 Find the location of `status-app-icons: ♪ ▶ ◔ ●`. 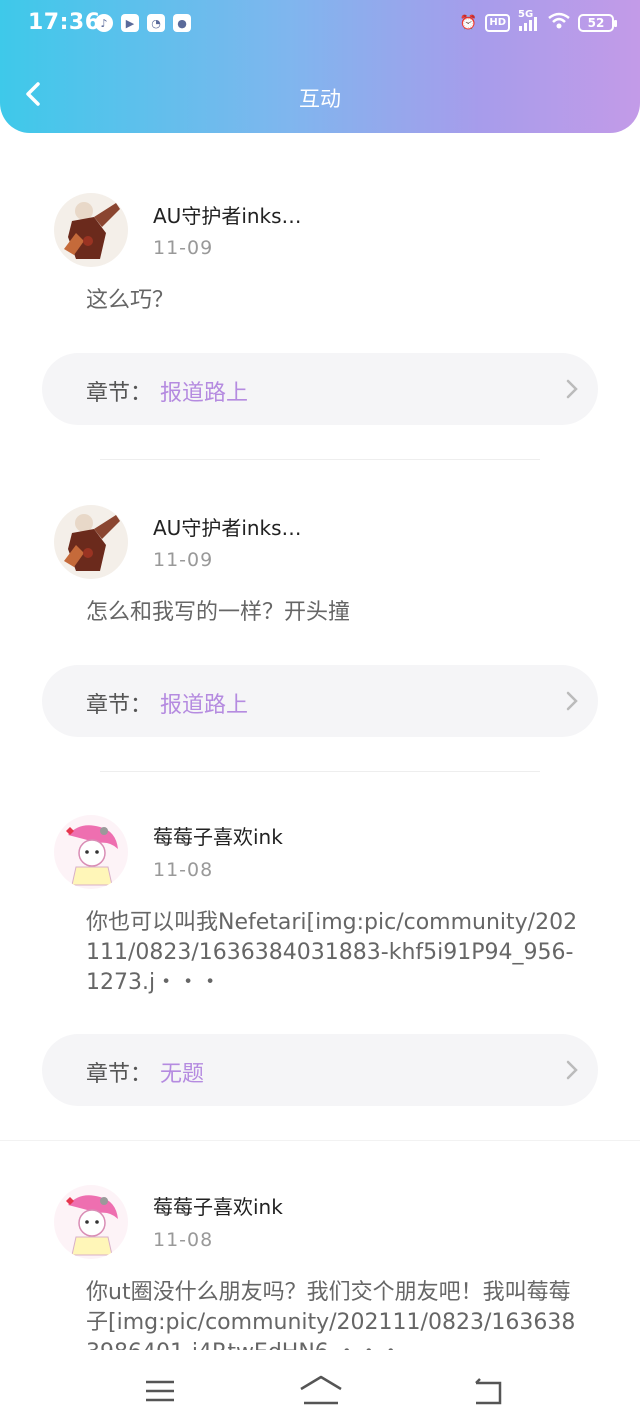

status-app-icons: ♪ ▶ ◔ ● is located at coordinates (143, 23).